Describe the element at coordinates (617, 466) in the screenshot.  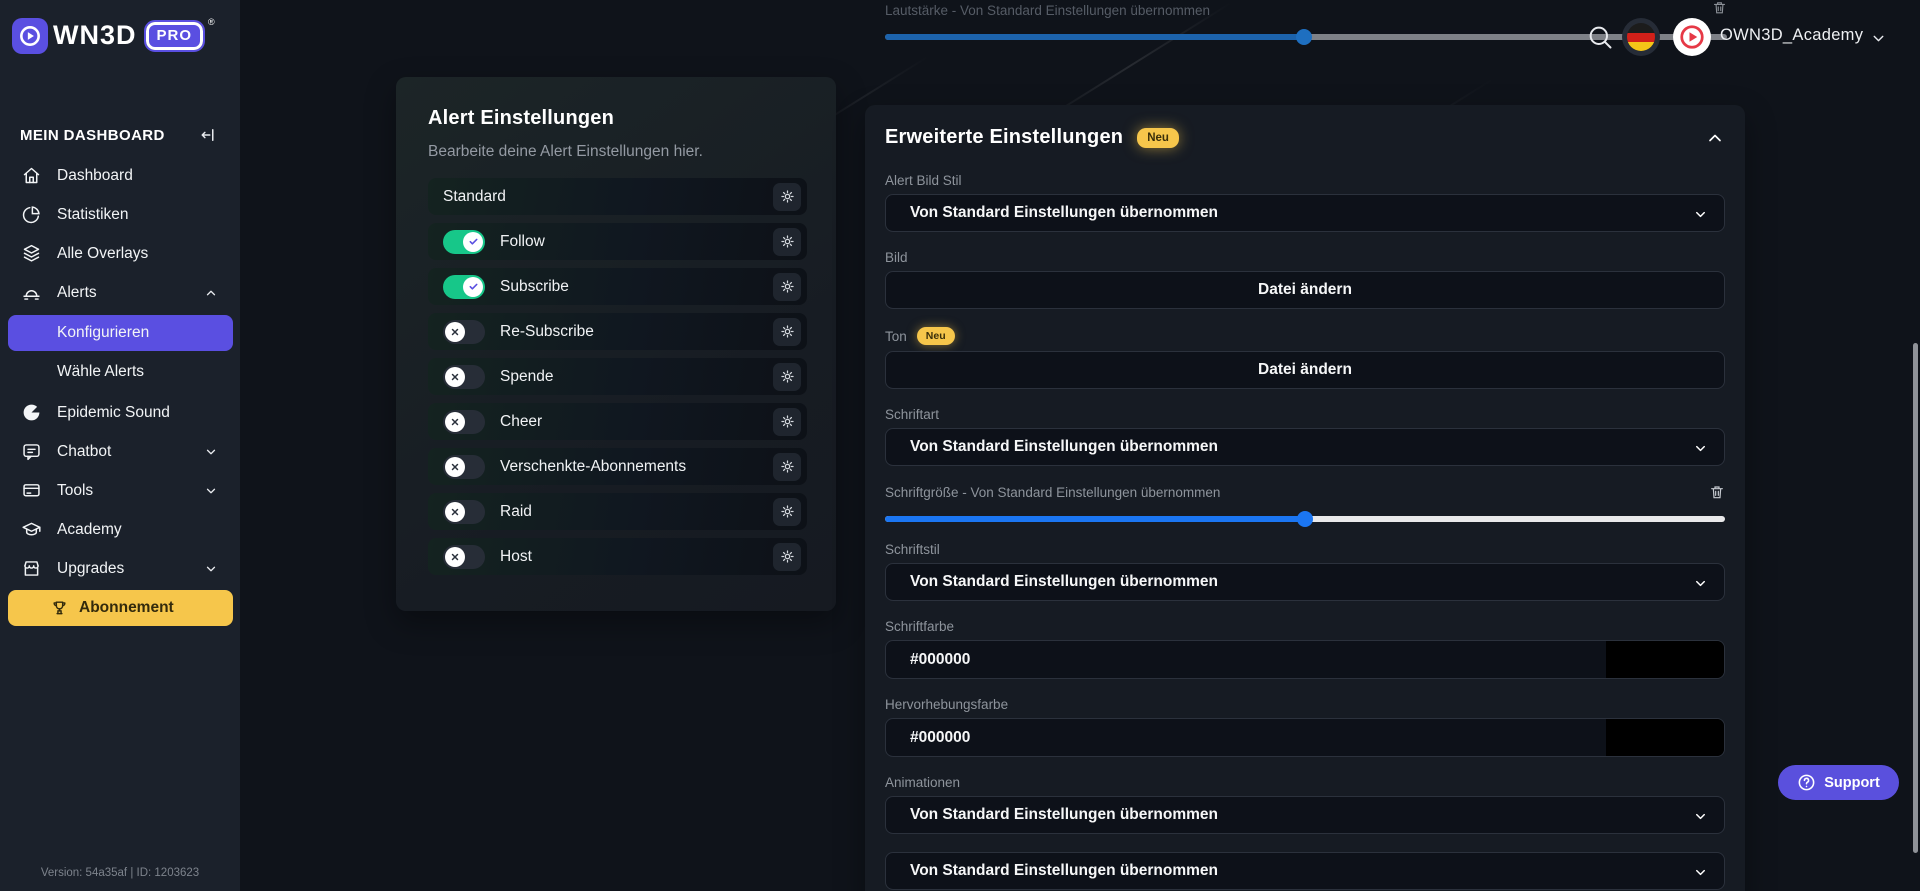
I see `alert-row-verschenkte-abonnements: Verschenkte-Abonnements` at that location.